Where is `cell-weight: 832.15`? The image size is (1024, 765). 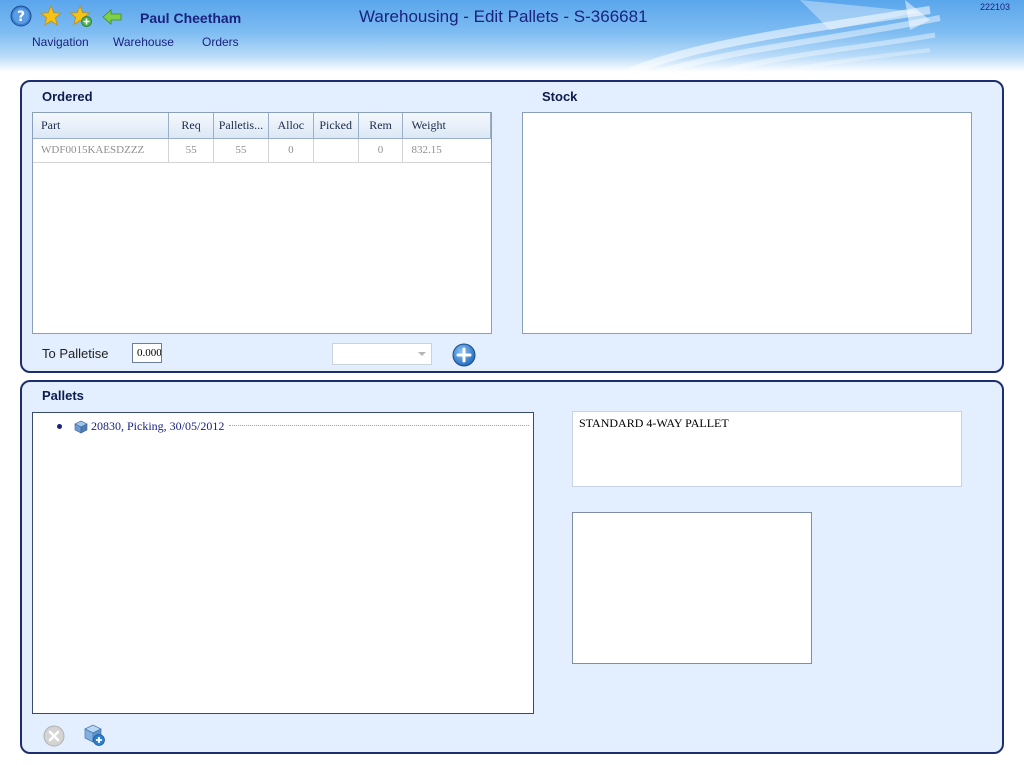
cell-weight: 832.15 is located at coordinates (446, 150).